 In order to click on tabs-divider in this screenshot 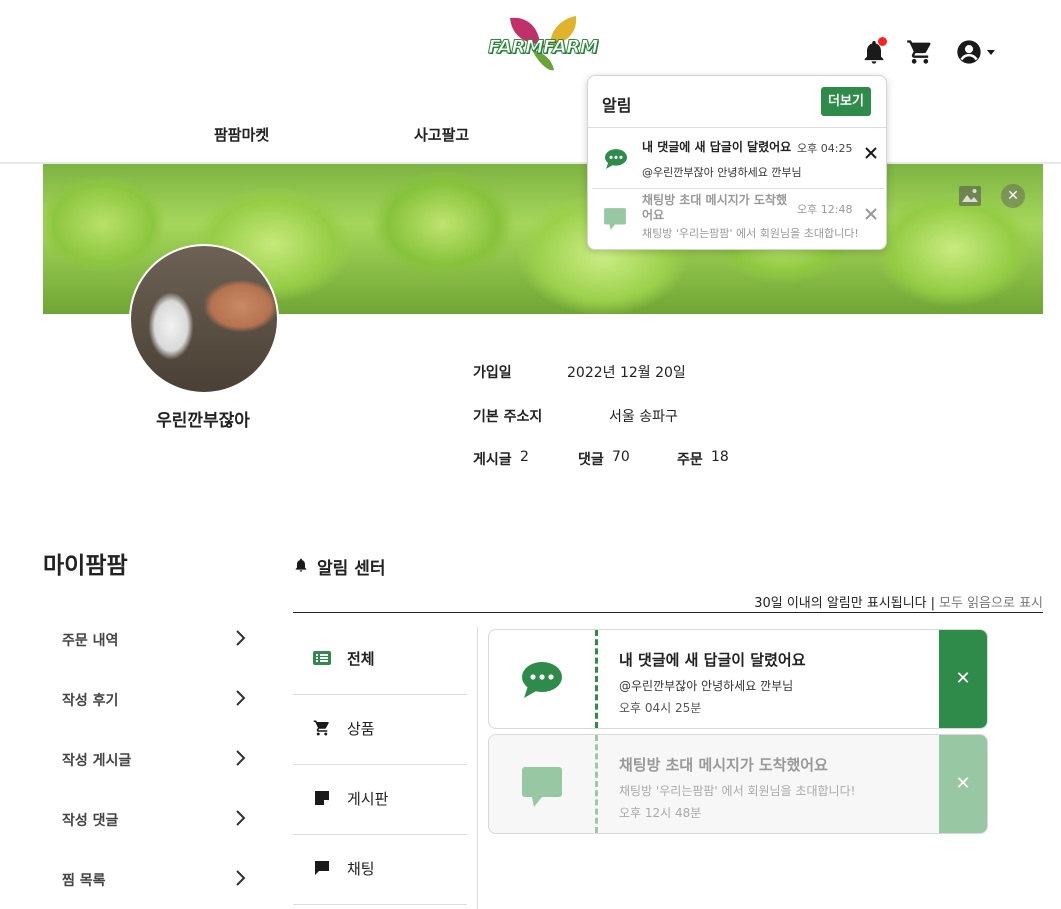, I will do `click(477, 768)`.